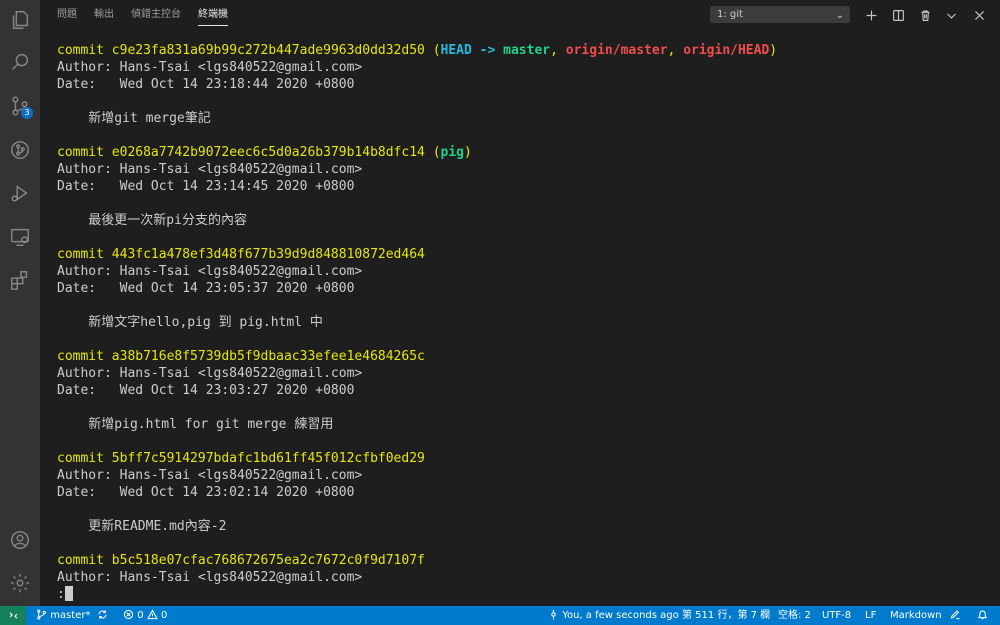 The image size is (1000, 625). I want to click on ref-head: HEAD ->, so click(472, 50).